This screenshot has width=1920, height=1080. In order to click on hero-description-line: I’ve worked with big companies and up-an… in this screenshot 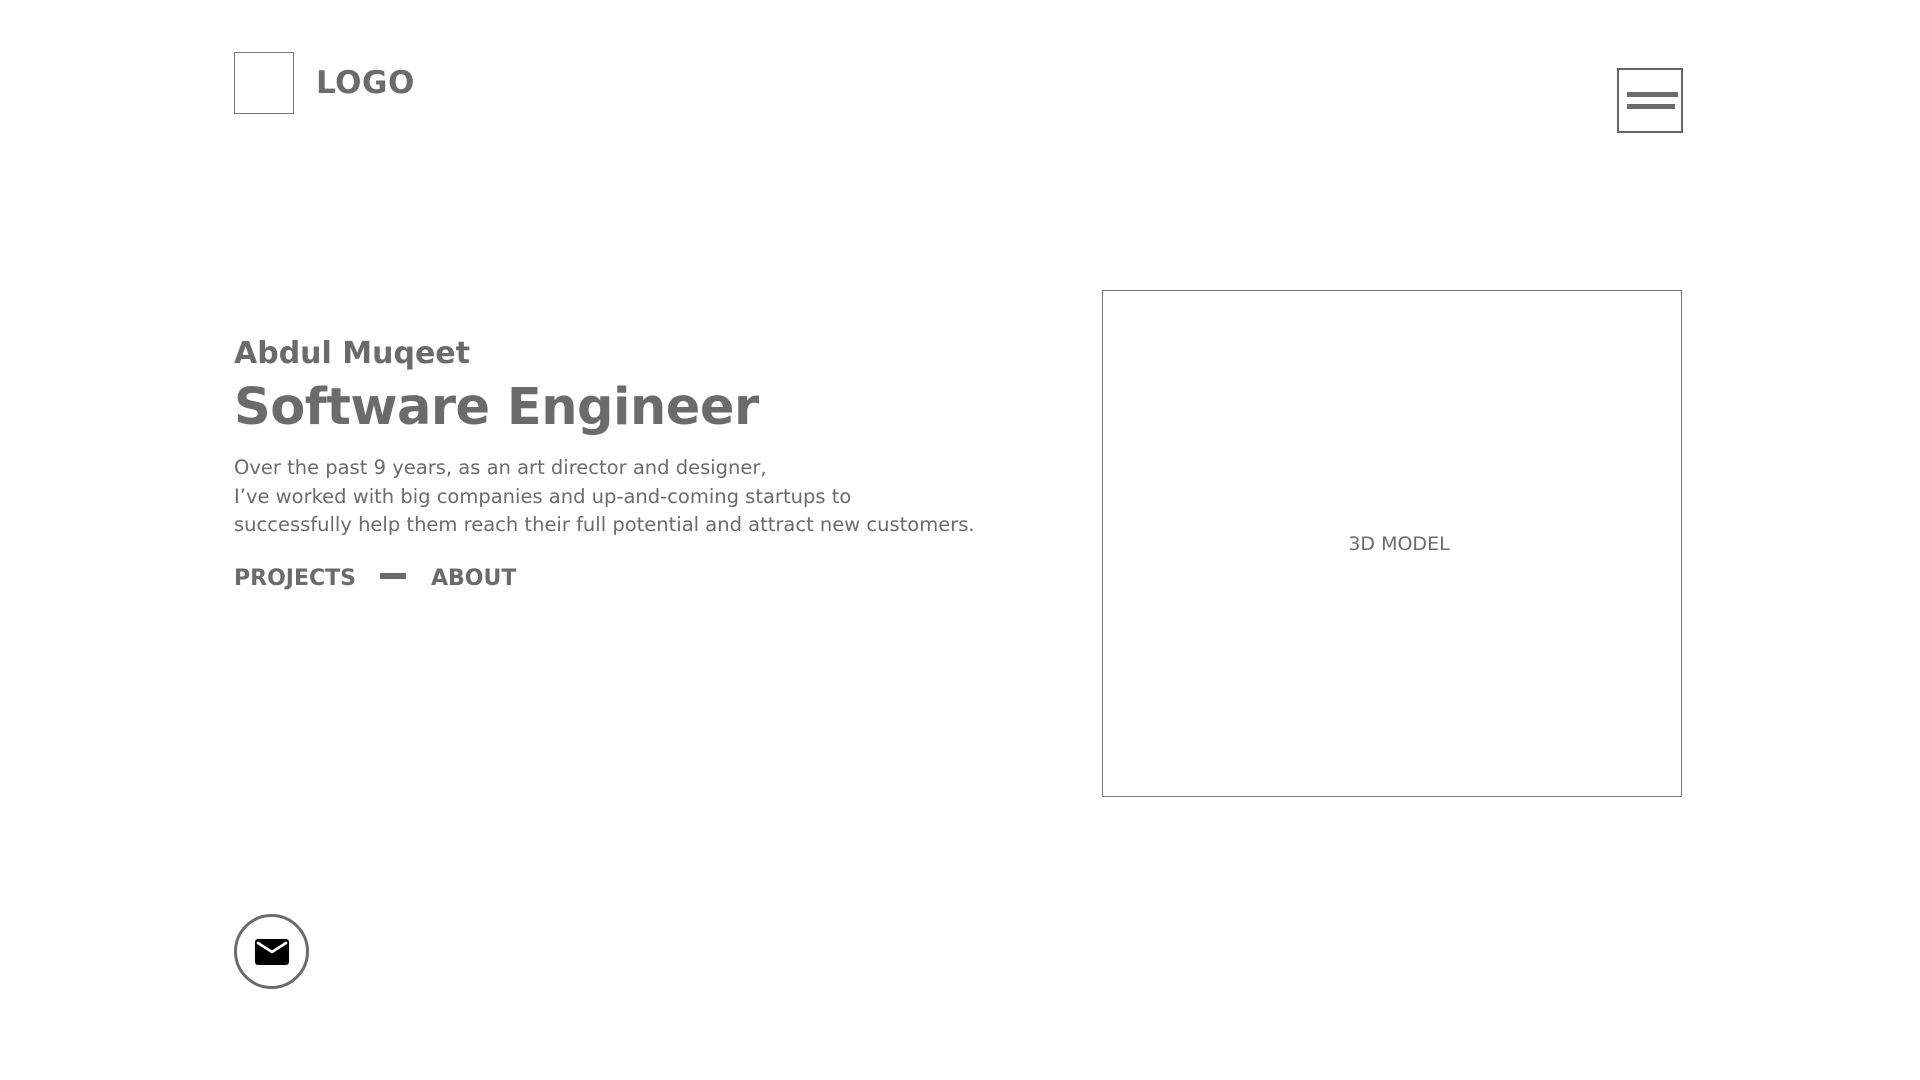, I will do `click(543, 496)`.